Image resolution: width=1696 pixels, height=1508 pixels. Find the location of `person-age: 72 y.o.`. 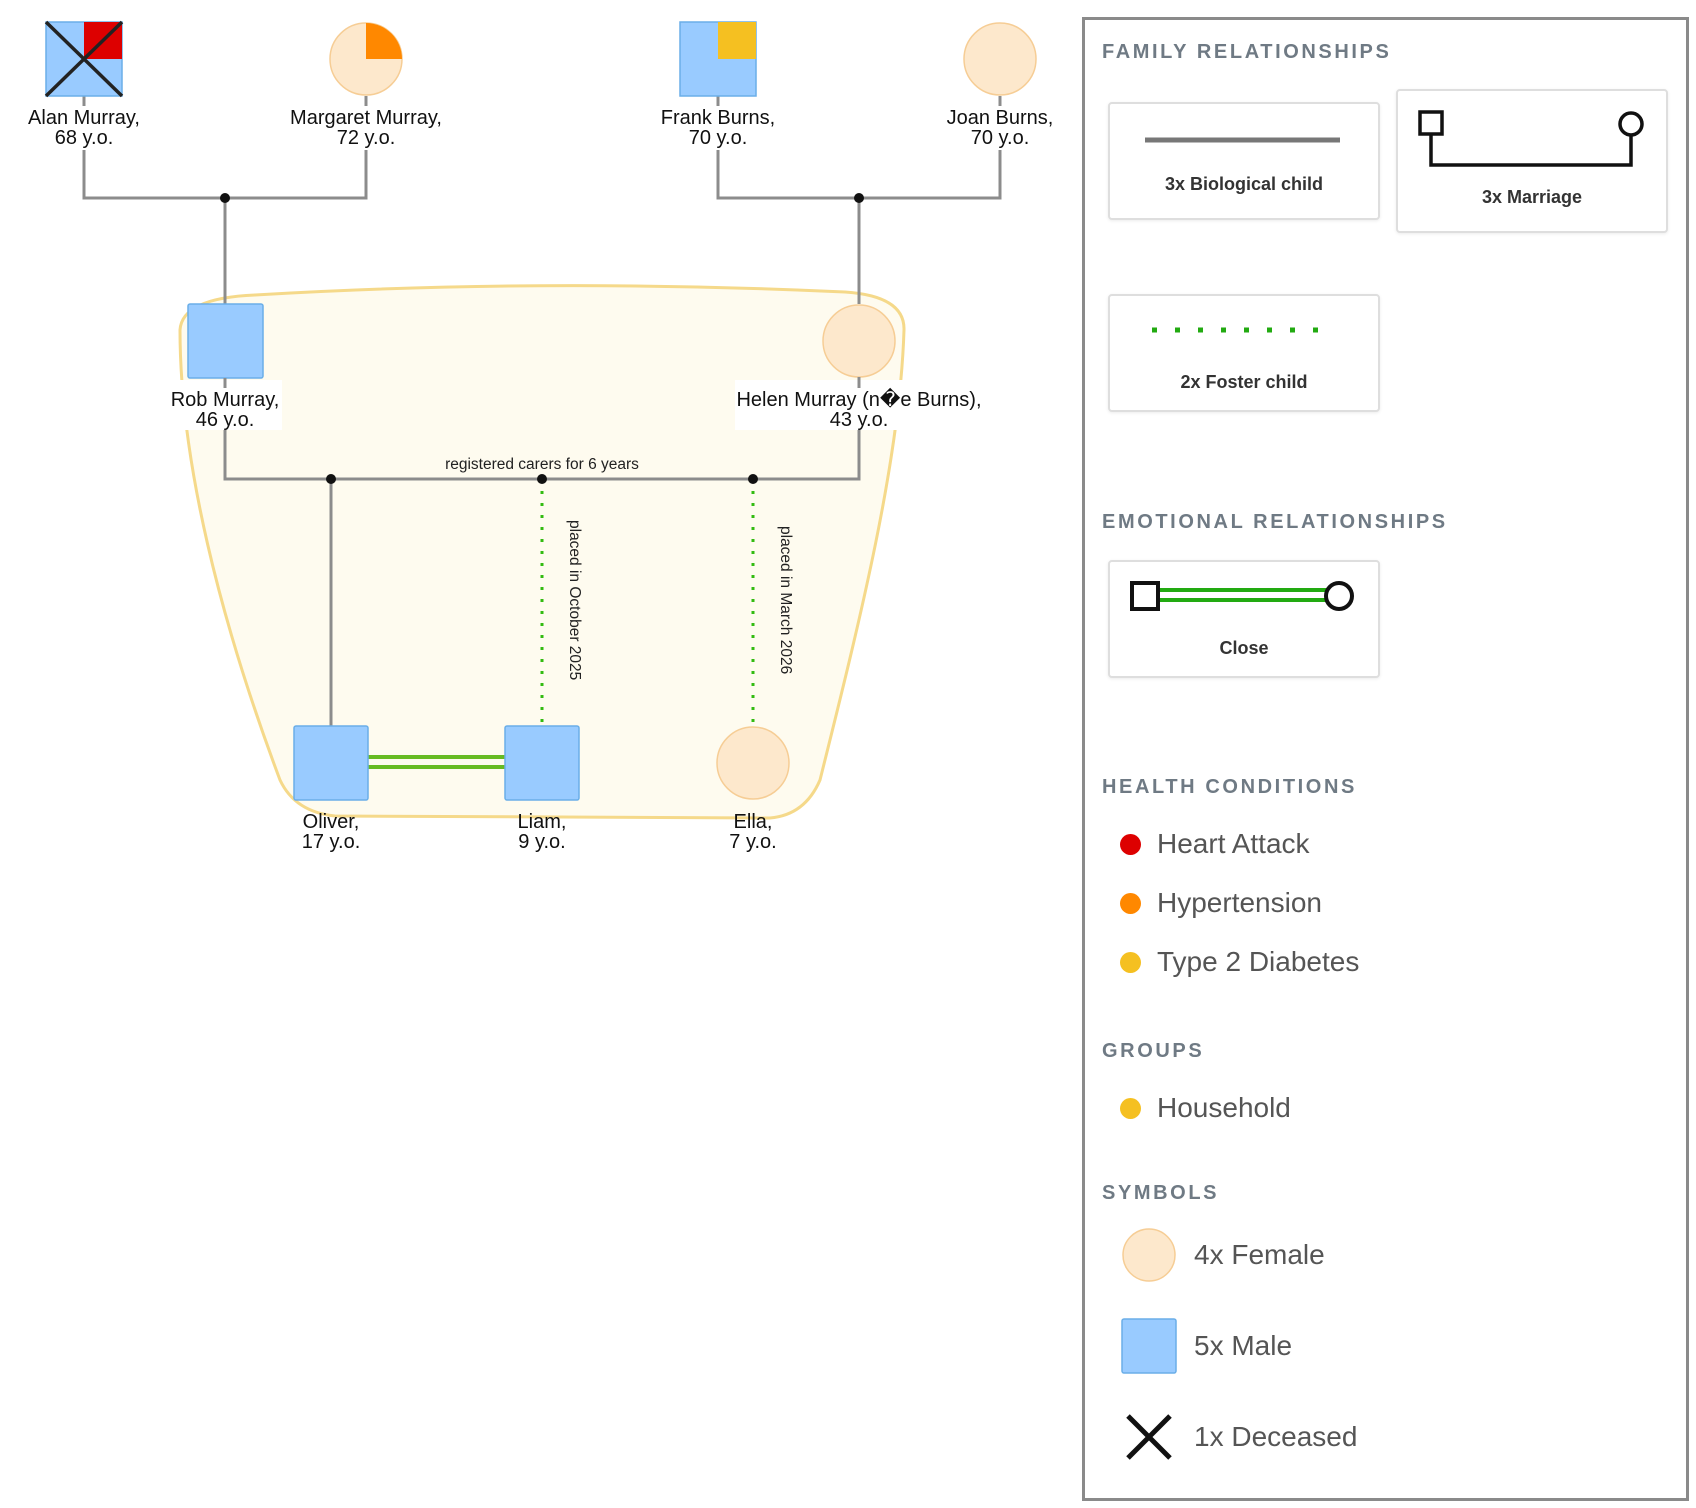

person-age: 72 y.o. is located at coordinates (366, 138).